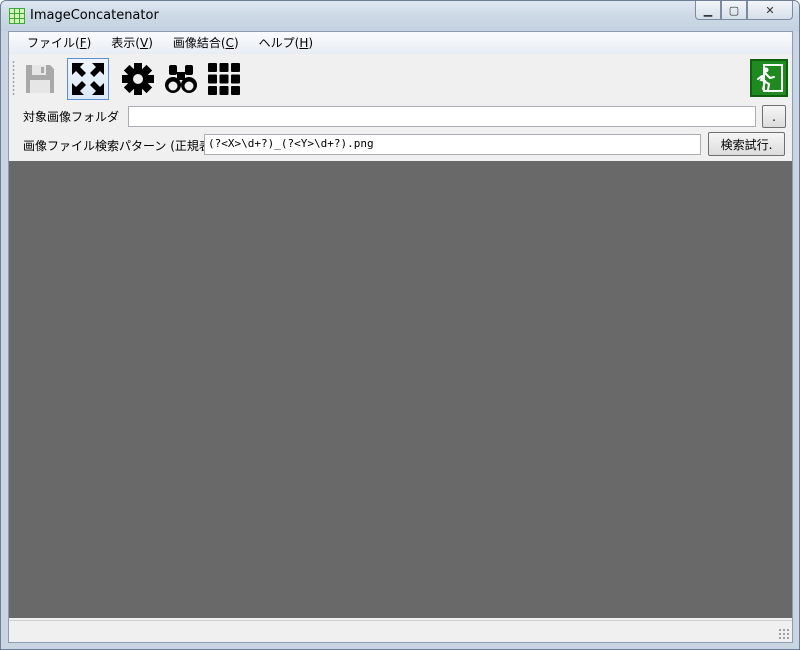 This screenshot has width=800, height=650. Describe the element at coordinates (774, 116) in the screenshot. I see `browse-folder-button: .` at that location.